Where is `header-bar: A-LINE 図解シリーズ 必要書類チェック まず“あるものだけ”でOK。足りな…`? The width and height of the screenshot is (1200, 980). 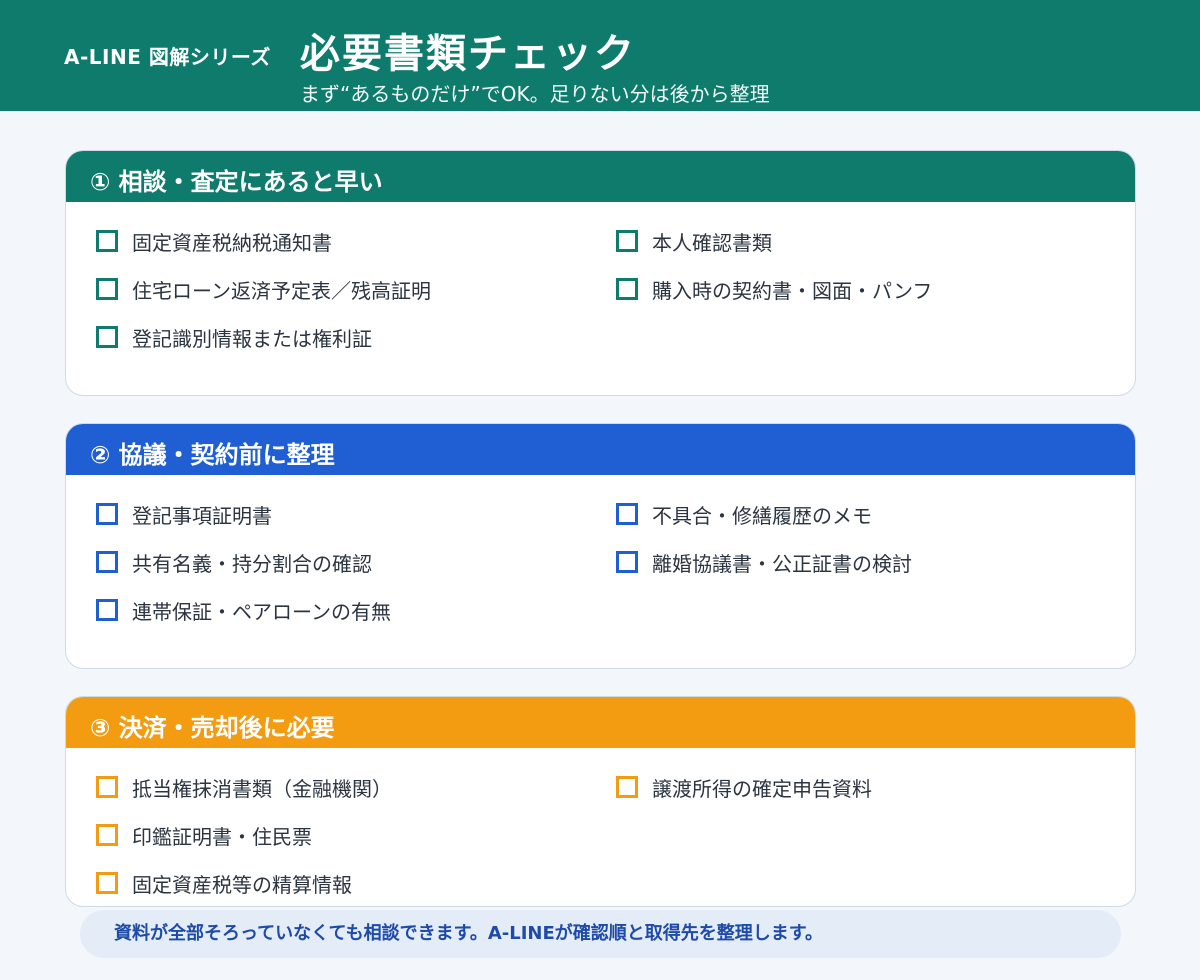
header-bar: A-LINE 図解シリーズ 必要書類チェック まず“あるものだけ”でOK。足りな… is located at coordinates (600, 55).